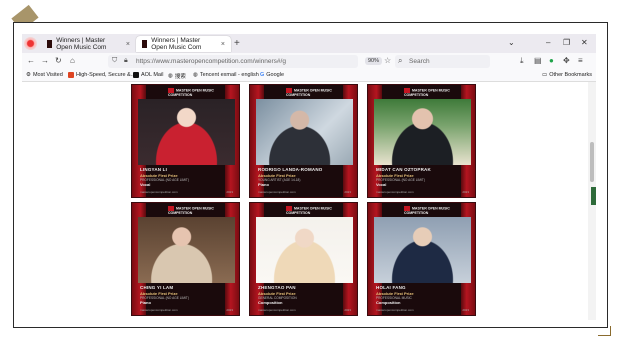 This screenshot has height=345, width=617. I want to click on bookmark-tencent: ◍ Tencent exmail - english, so click(226, 75).